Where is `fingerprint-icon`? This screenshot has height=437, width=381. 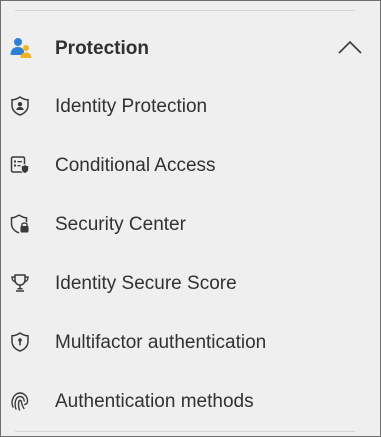
fingerprint-icon is located at coordinates (20, 401).